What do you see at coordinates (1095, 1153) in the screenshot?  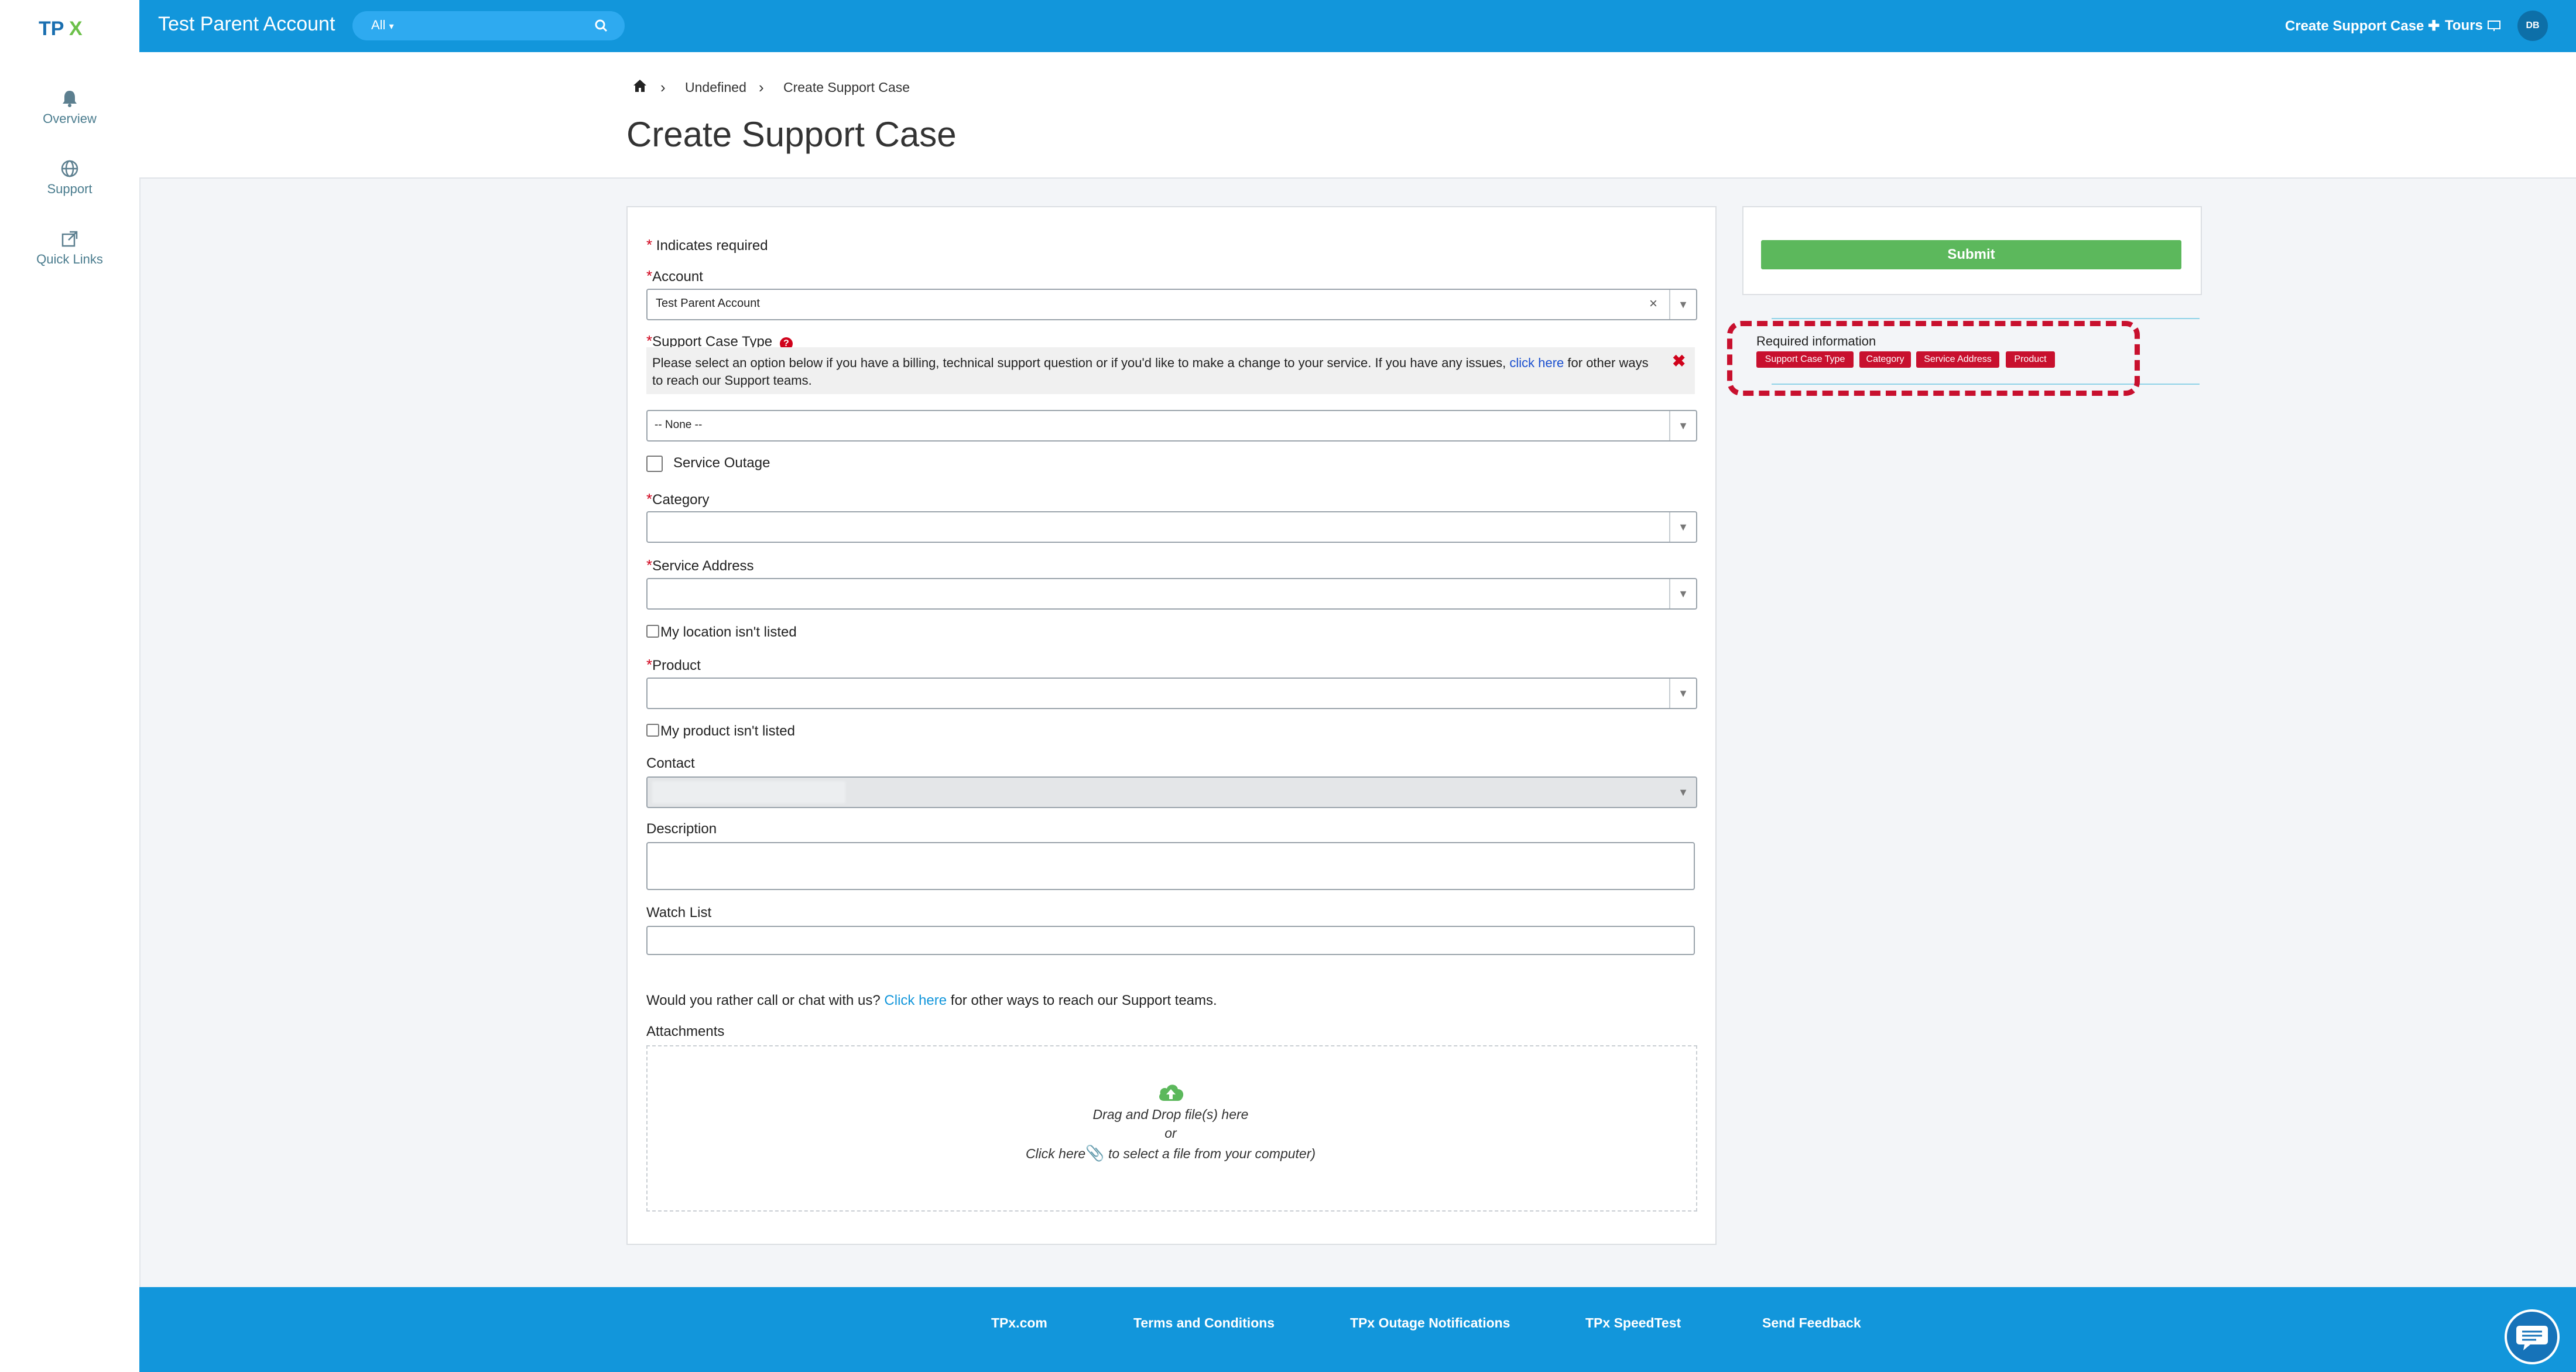 I see `paperclip-icon: 📎` at bounding box center [1095, 1153].